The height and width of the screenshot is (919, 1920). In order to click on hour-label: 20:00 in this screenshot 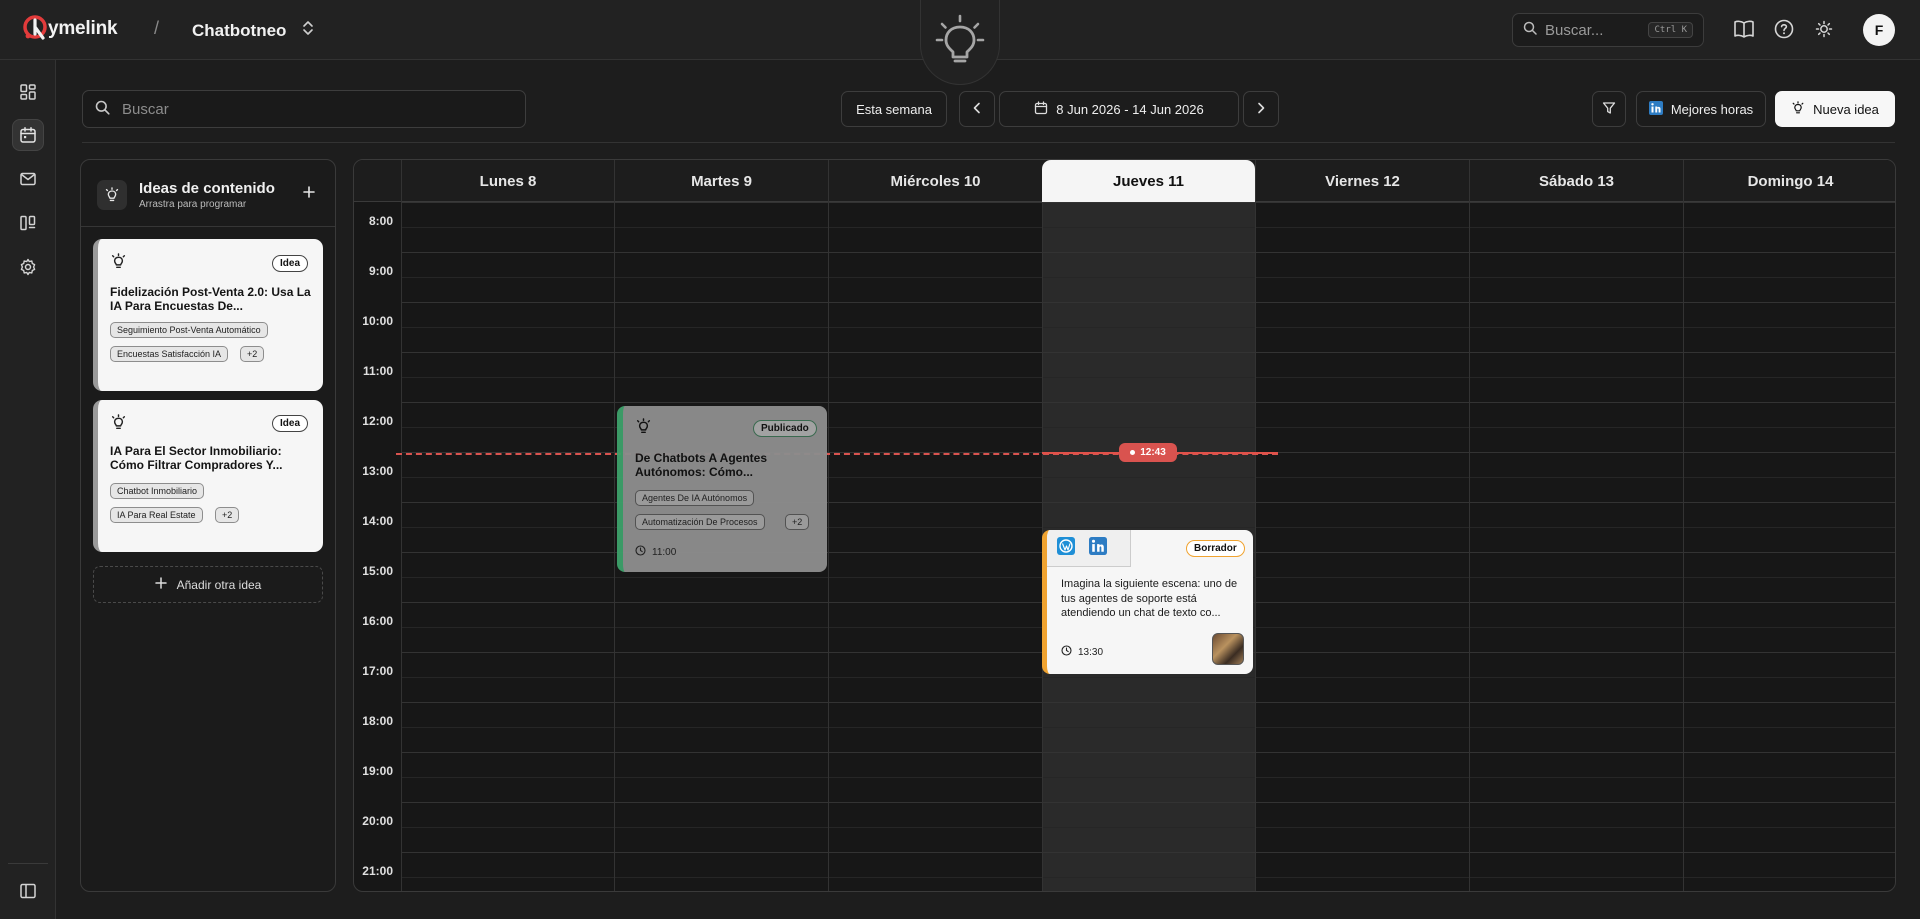, I will do `click(377, 821)`.